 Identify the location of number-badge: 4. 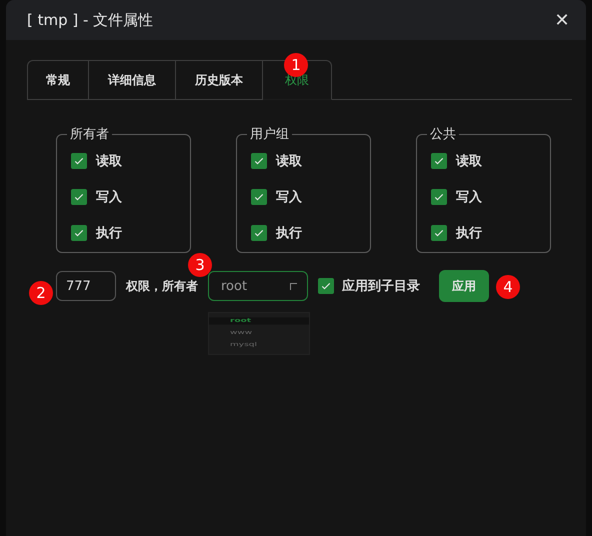
(508, 287).